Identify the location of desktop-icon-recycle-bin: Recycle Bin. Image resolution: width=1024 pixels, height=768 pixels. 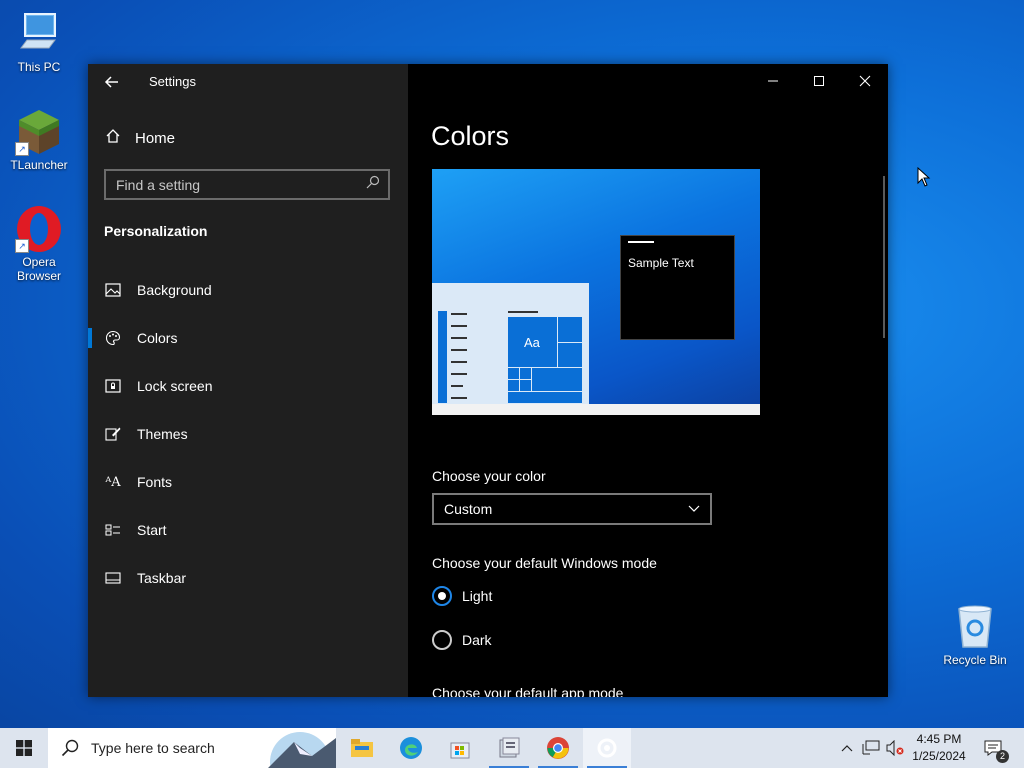
(975, 635).